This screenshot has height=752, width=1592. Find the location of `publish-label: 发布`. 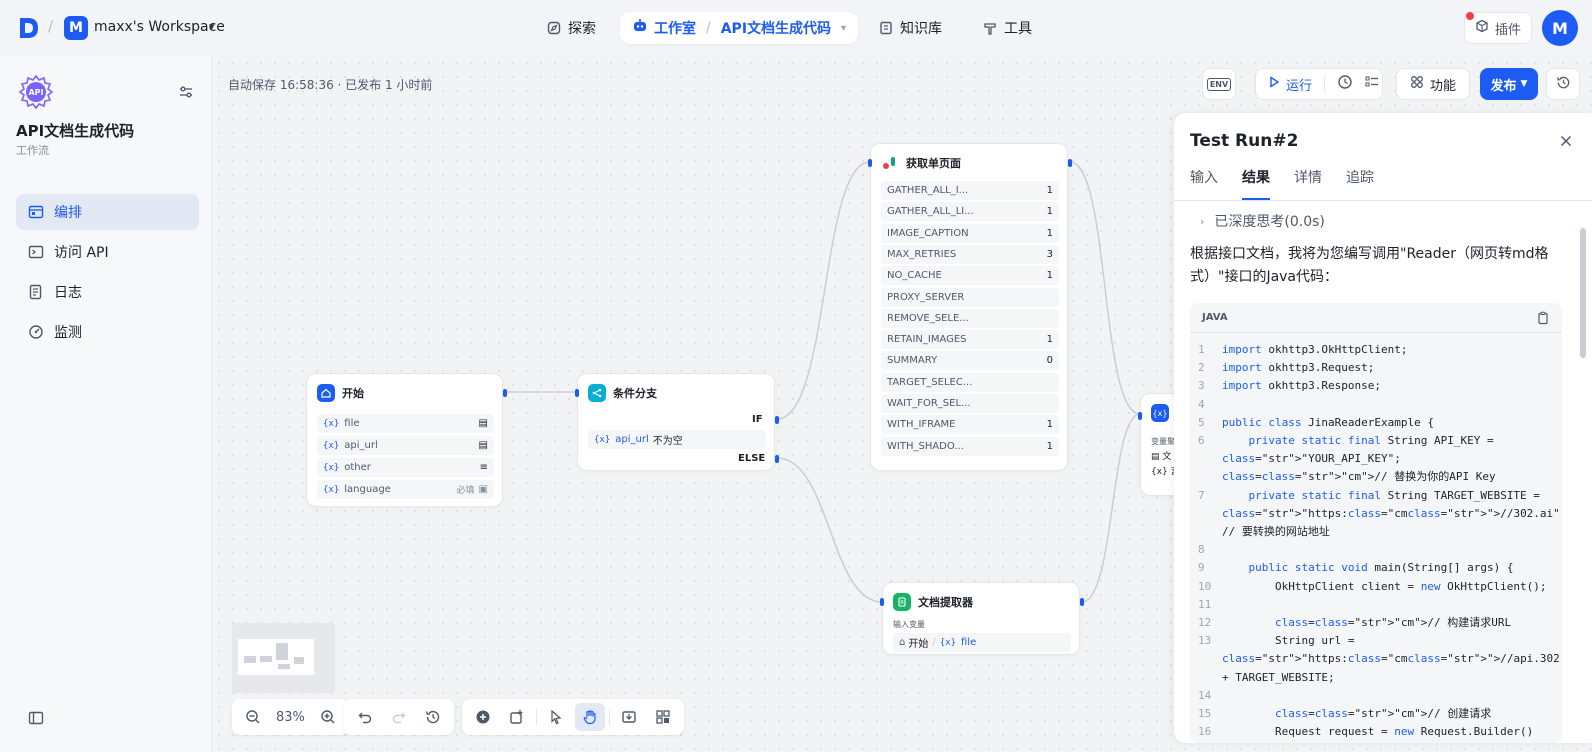

publish-label: 发布 is located at coordinates (1503, 86).